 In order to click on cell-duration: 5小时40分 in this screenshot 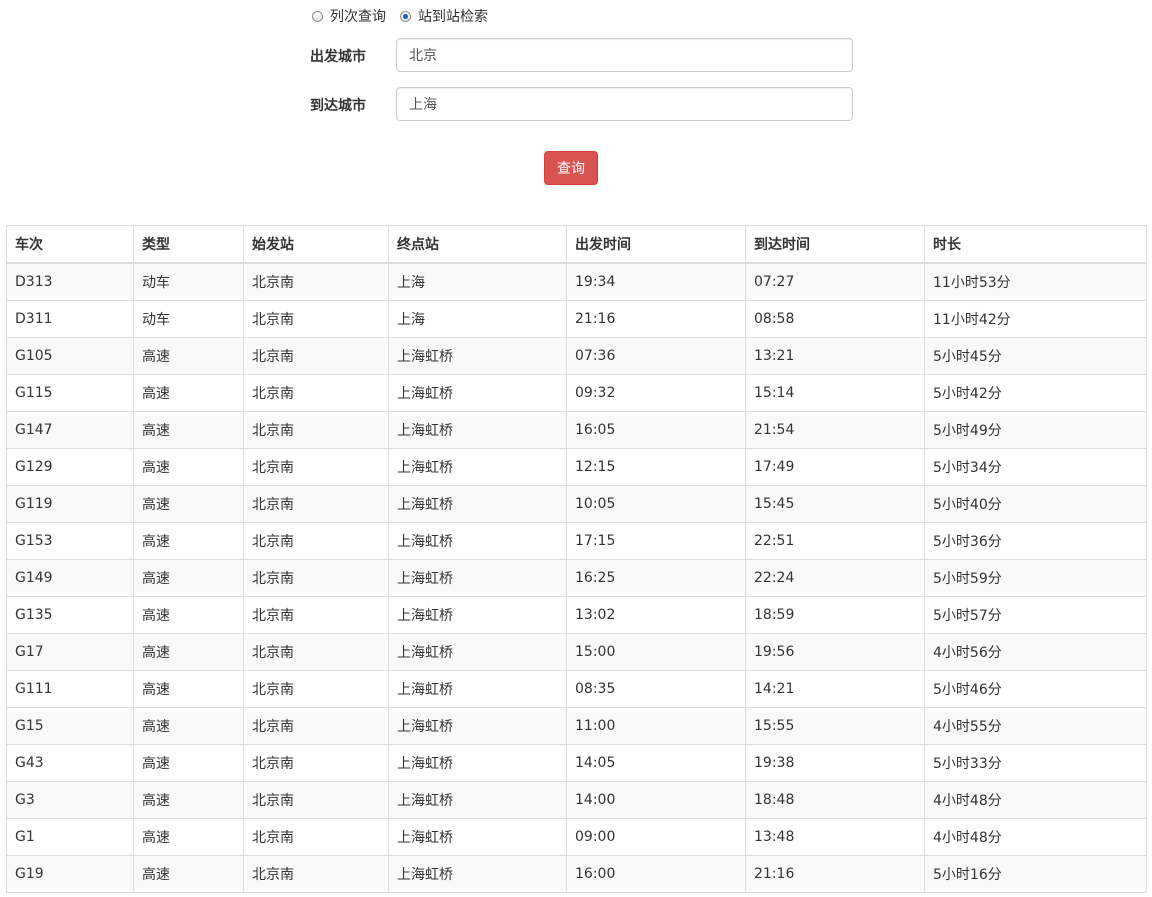, I will do `click(1035, 504)`.